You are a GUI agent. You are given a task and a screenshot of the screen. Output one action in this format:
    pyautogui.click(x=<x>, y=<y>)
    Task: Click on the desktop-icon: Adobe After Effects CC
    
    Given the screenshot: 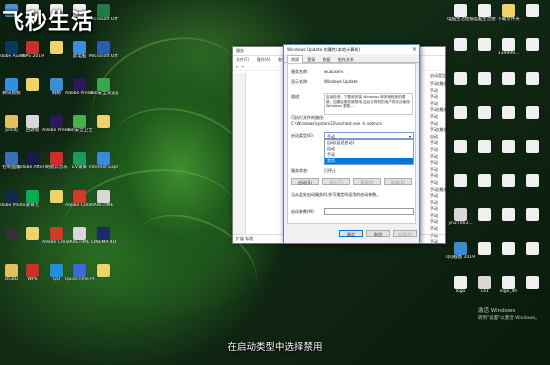 What is the action you would take?
    pyautogui.click(x=32, y=162)
    